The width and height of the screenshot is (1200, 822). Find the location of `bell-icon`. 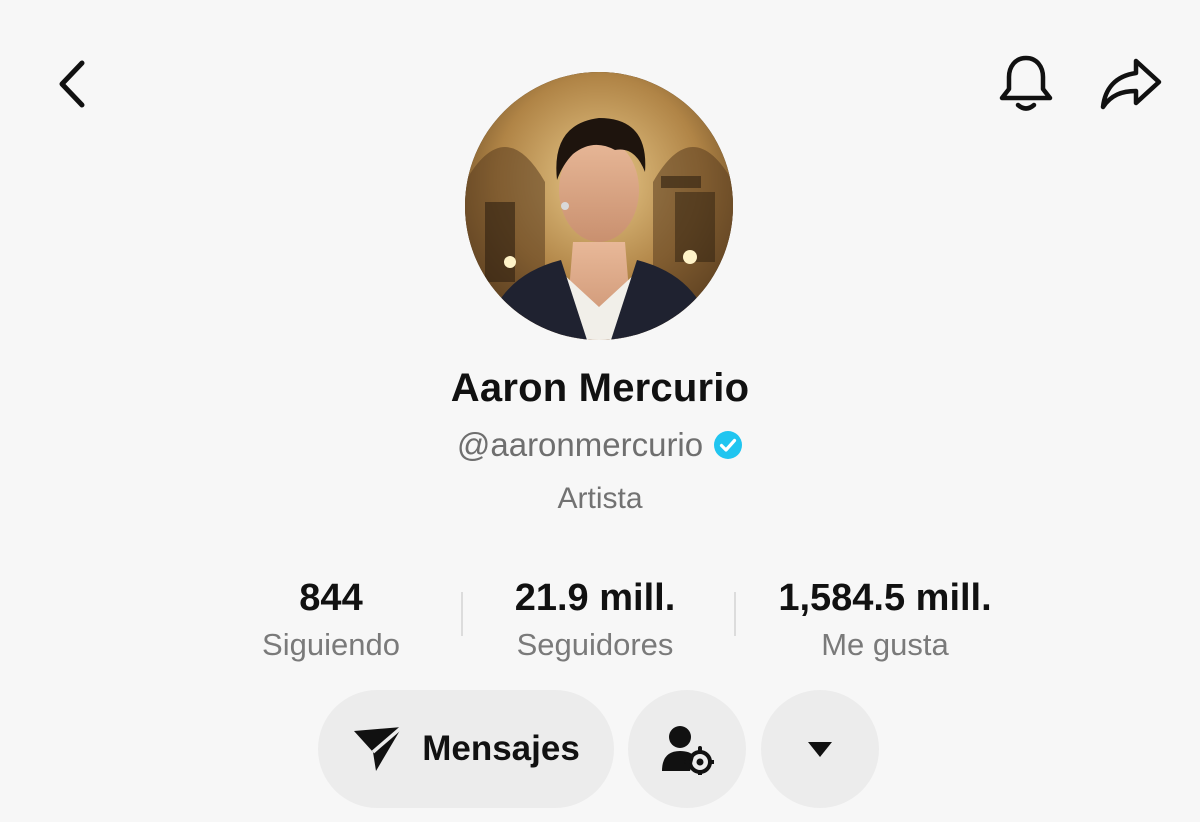

bell-icon is located at coordinates (1026, 83).